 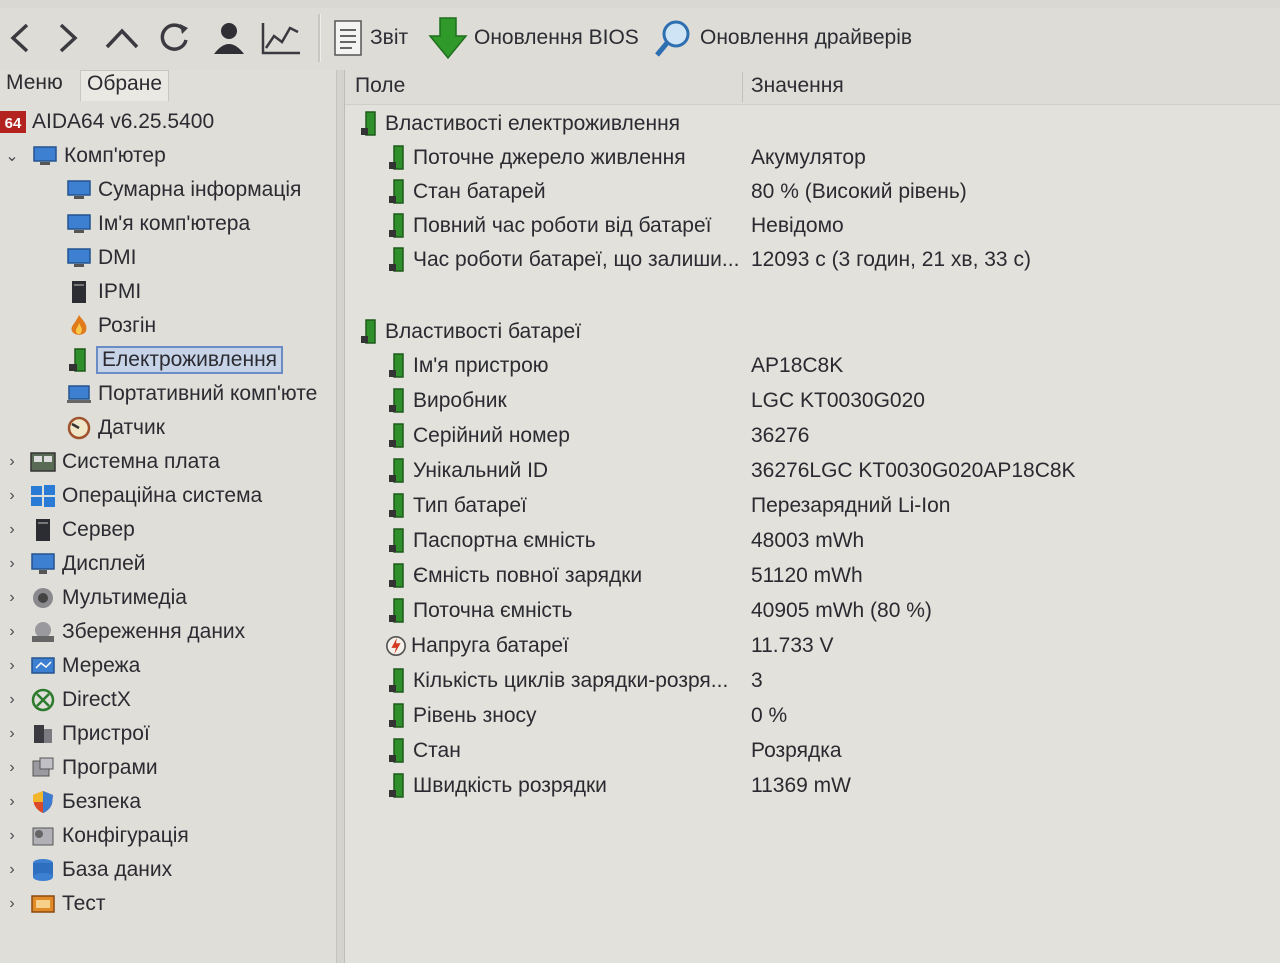 I want to click on group-header-power: Властивості електроживлення, so click(x=519, y=124).